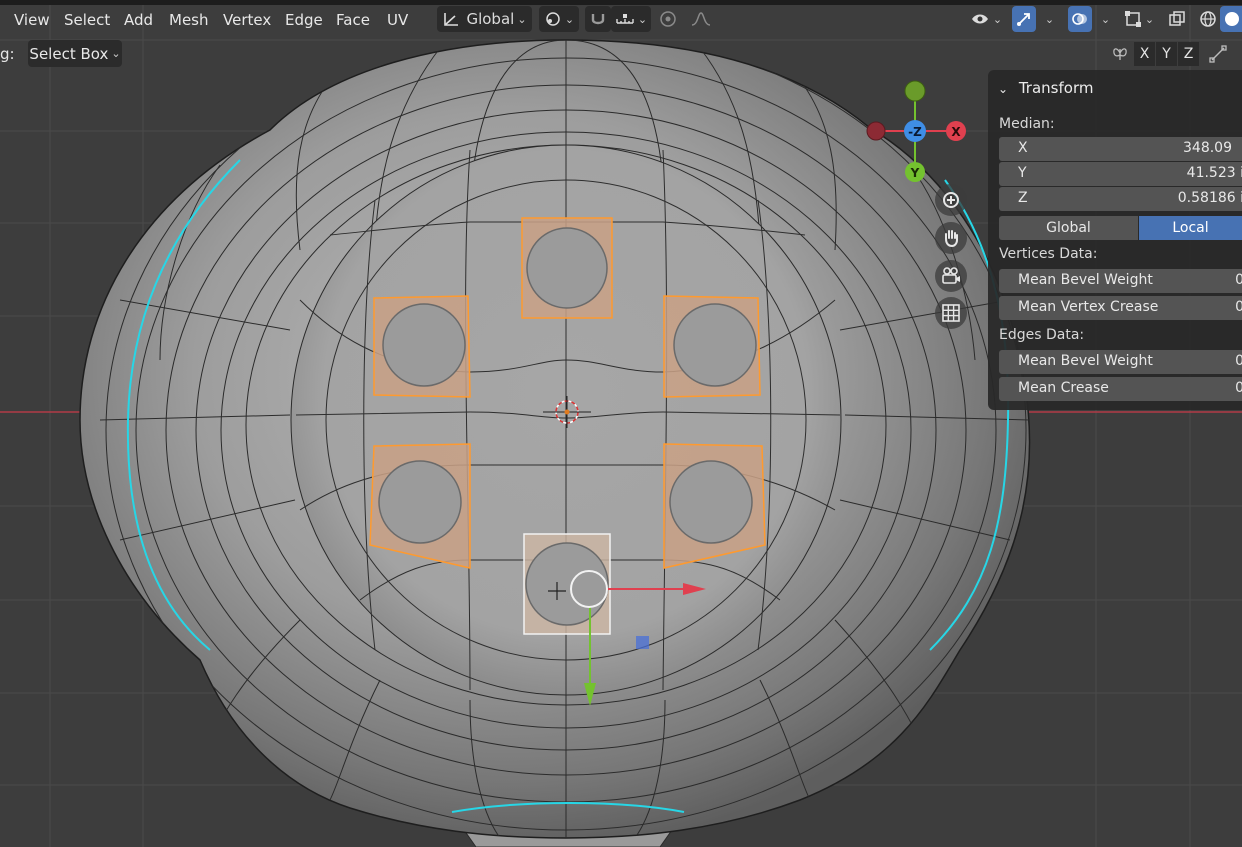 The width and height of the screenshot is (1242, 847). I want to click on mesh-edit-overlays-dropdown: ⌄, so click(1139, 19).